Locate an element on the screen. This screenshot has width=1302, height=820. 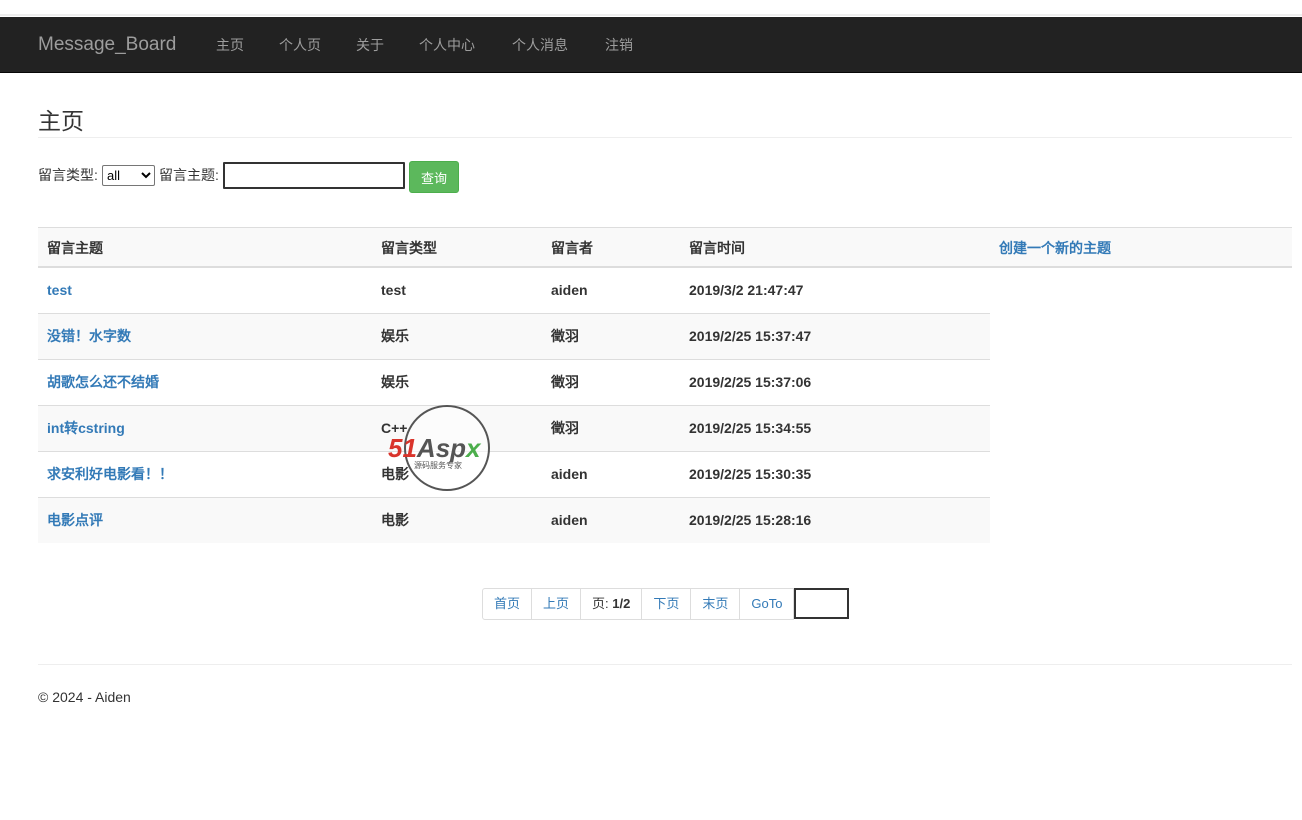
topic-link: 没错！水字数 is located at coordinates (89, 336).